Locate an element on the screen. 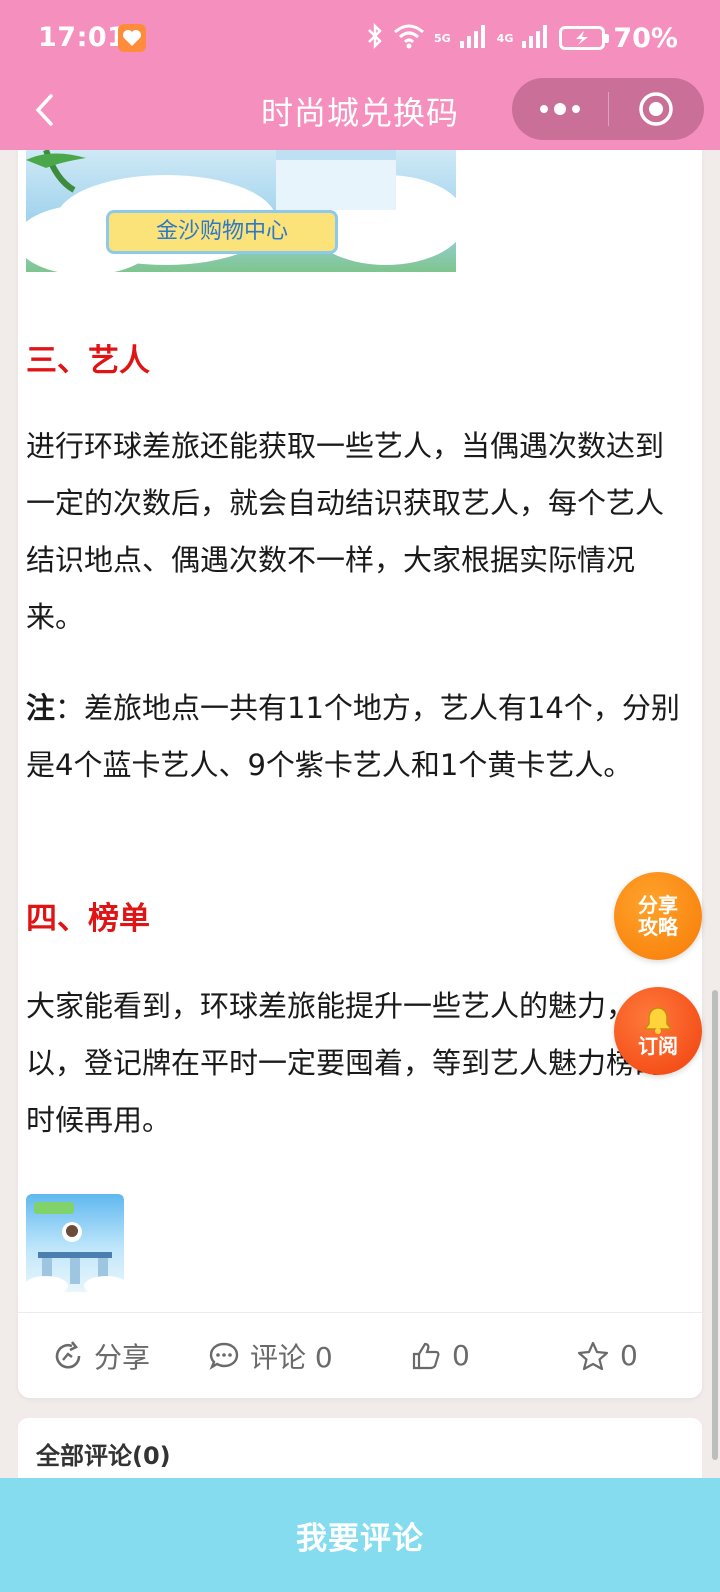 The image size is (720, 1592). scrollbar is located at coordinates (715, 1225).